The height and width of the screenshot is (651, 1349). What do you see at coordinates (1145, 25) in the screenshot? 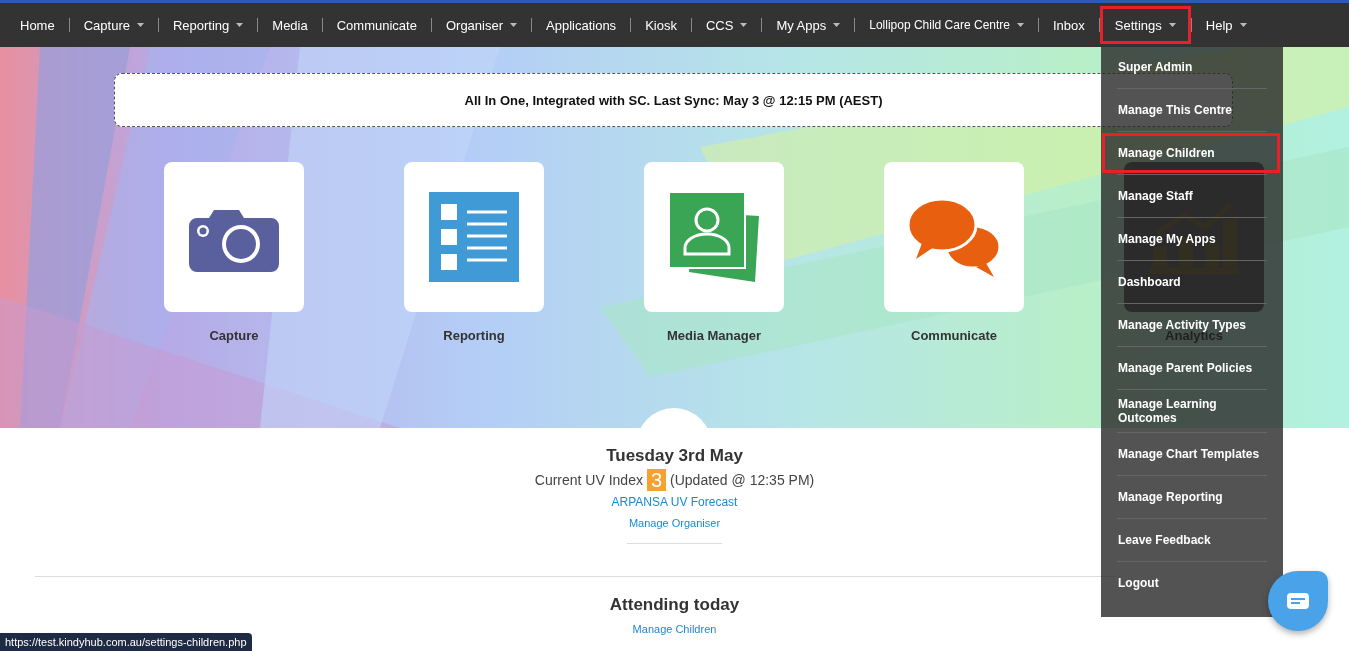
I see `nav-item: Settings` at bounding box center [1145, 25].